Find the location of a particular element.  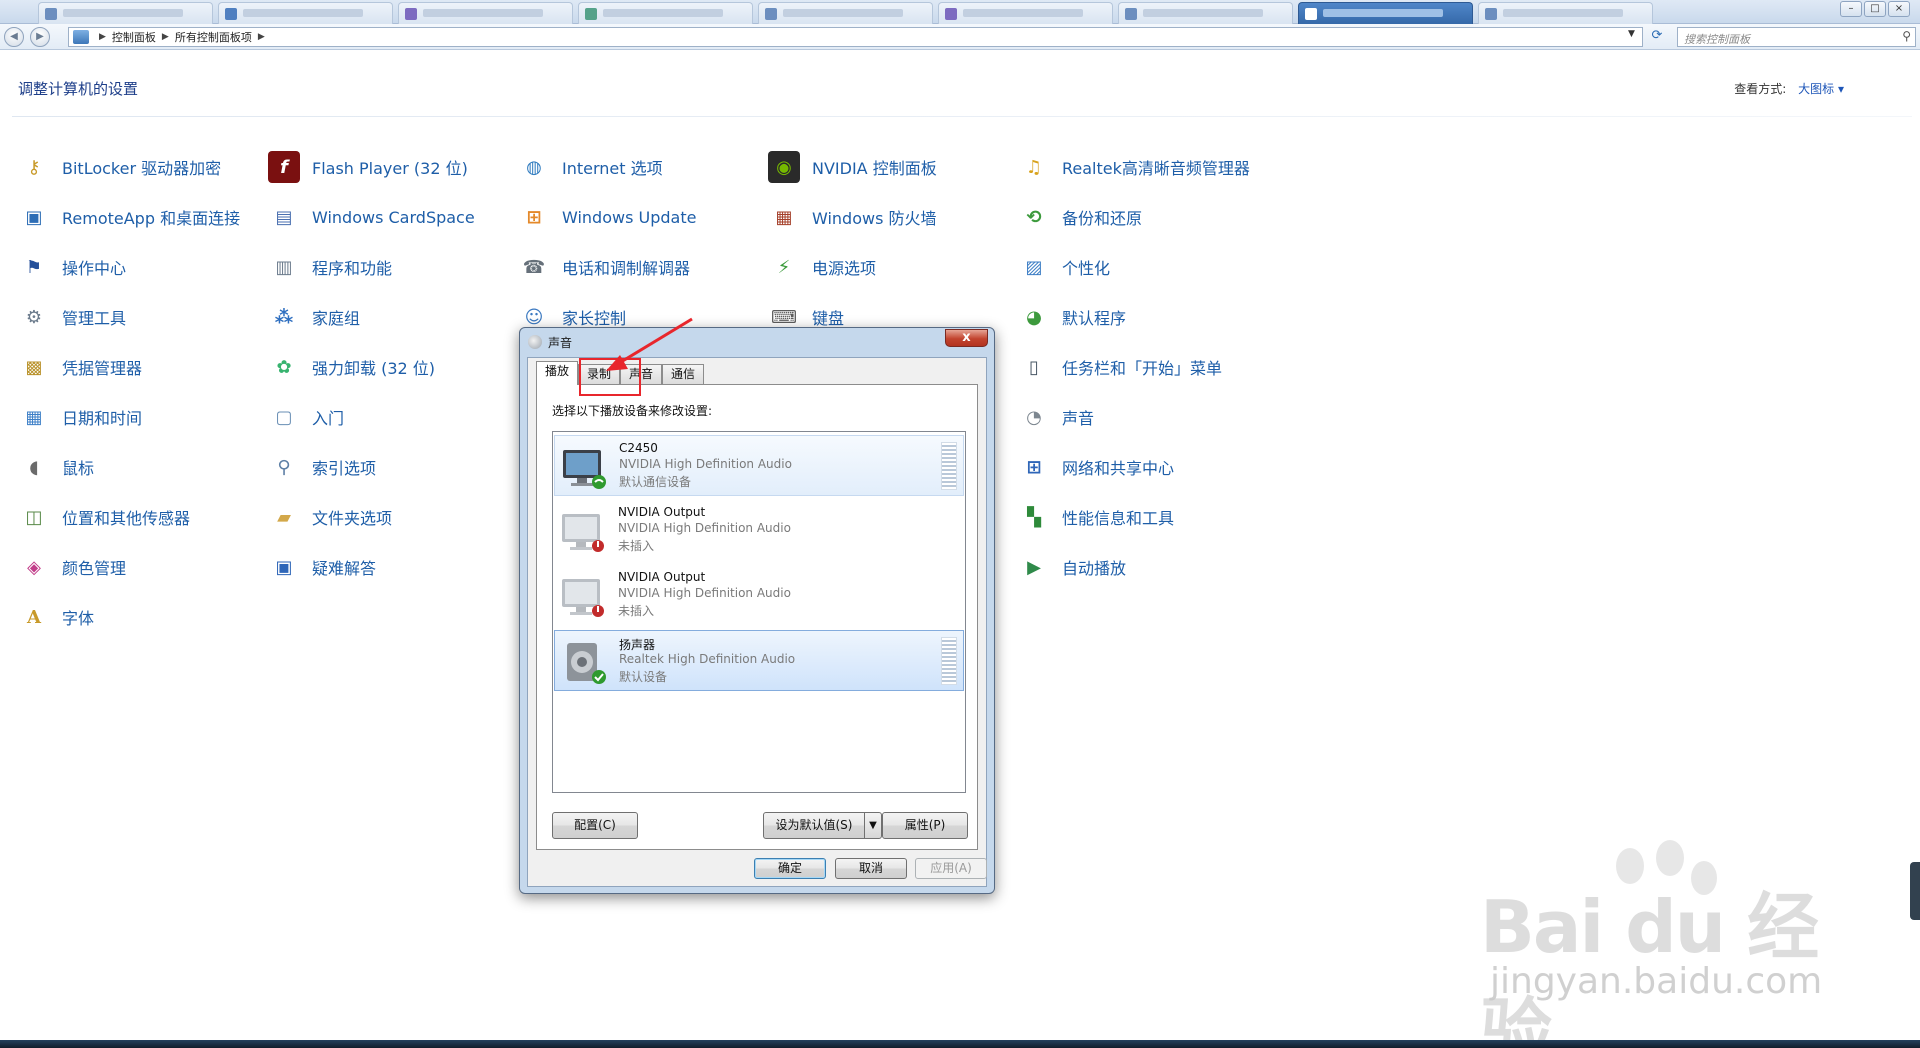

breadcrumb-all-items: 所有控制面板项 is located at coordinates (213, 37).